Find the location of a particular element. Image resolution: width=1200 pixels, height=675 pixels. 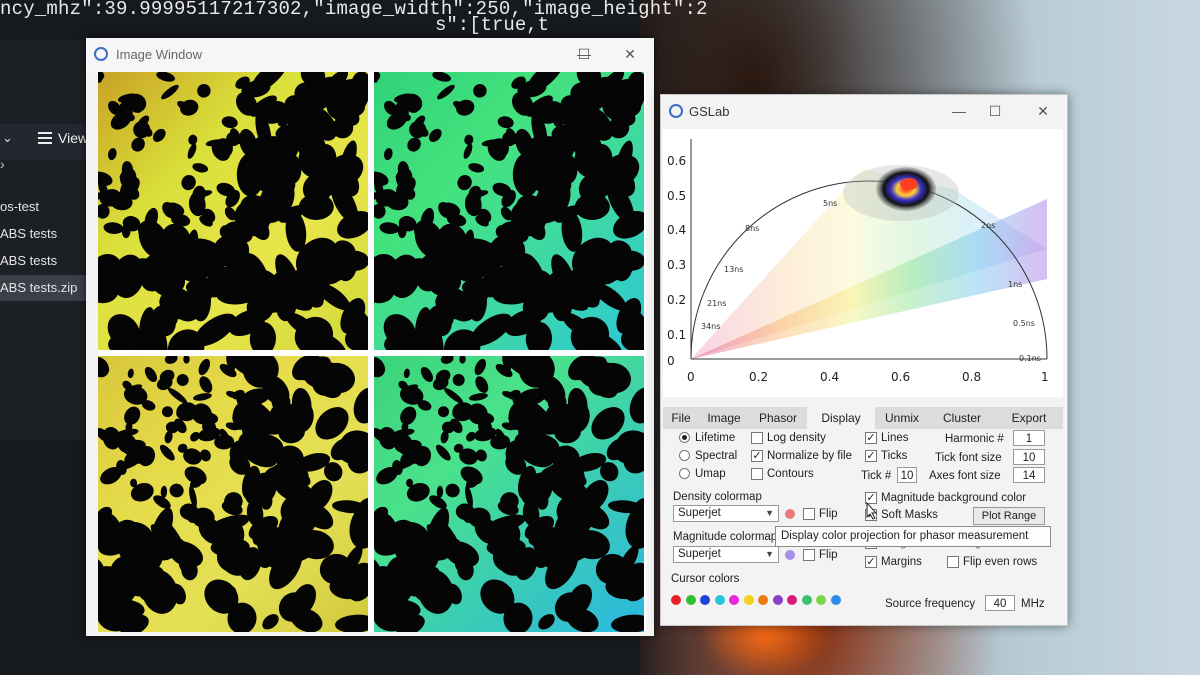

tab-image: Image is located at coordinates (724, 418).